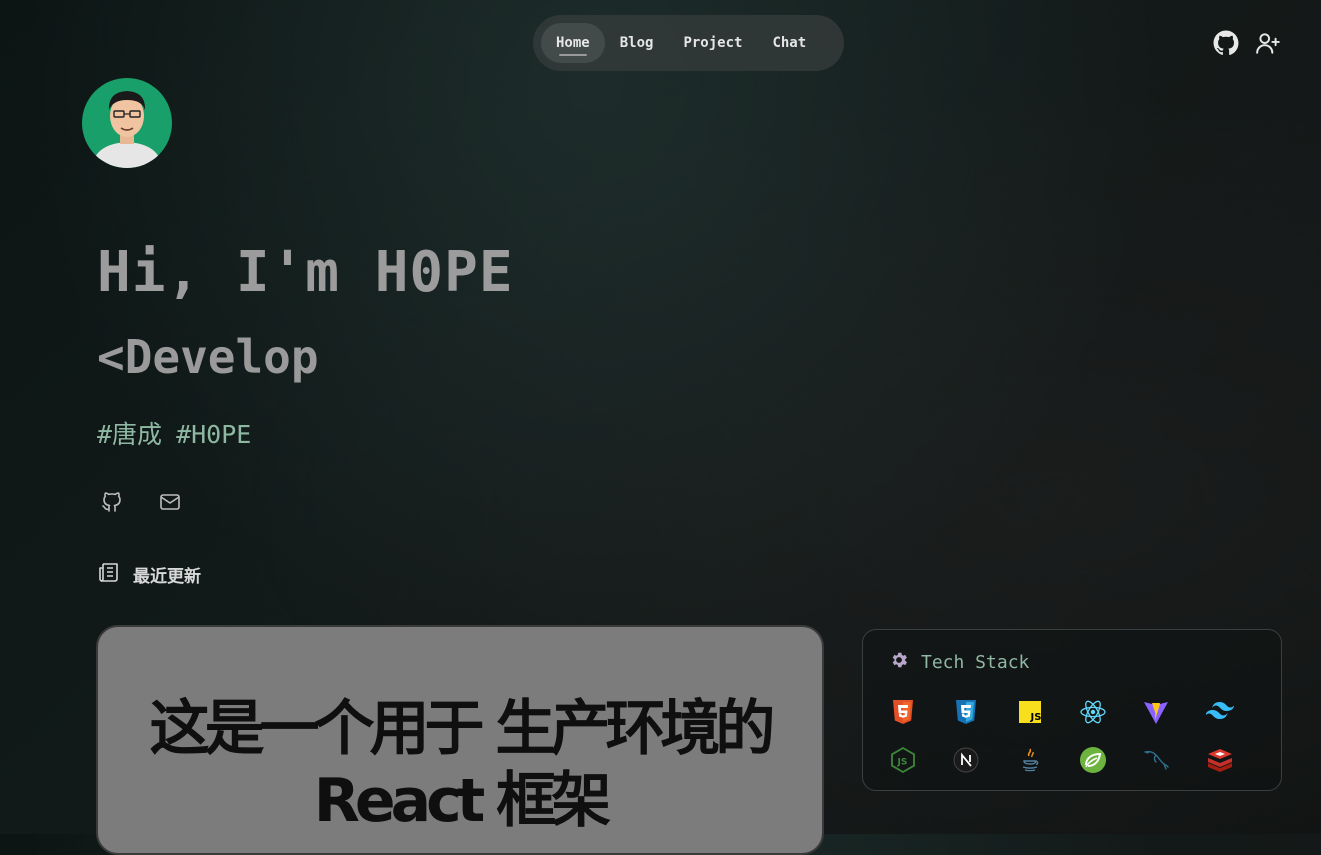 This screenshot has height=855, width=1321. What do you see at coordinates (975, 662) in the screenshot?
I see `tech-stack-label: Tech Stack` at bounding box center [975, 662].